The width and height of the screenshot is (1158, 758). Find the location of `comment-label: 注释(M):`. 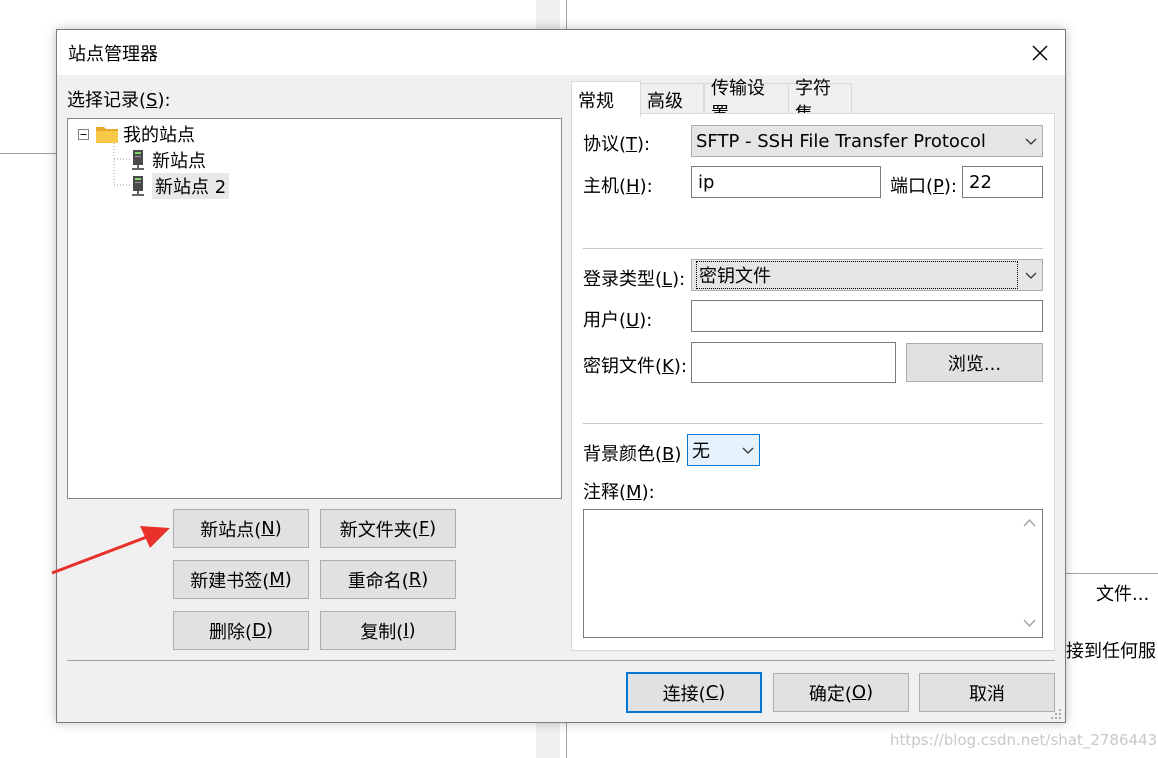

comment-label: 注释(M): is located at coordinates (619, 492).